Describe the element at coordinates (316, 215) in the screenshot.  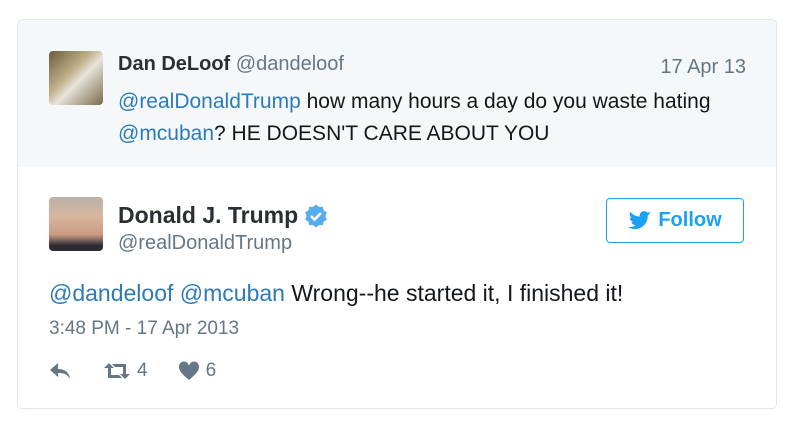
I see `verified-badge-icon` at that location.